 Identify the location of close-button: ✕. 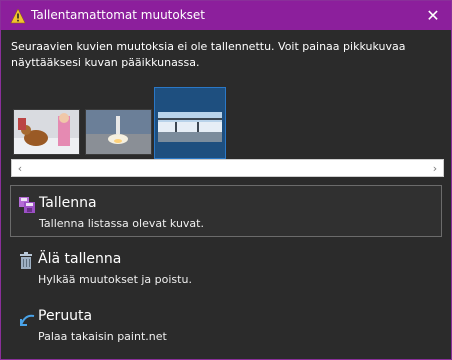
(433, 15).